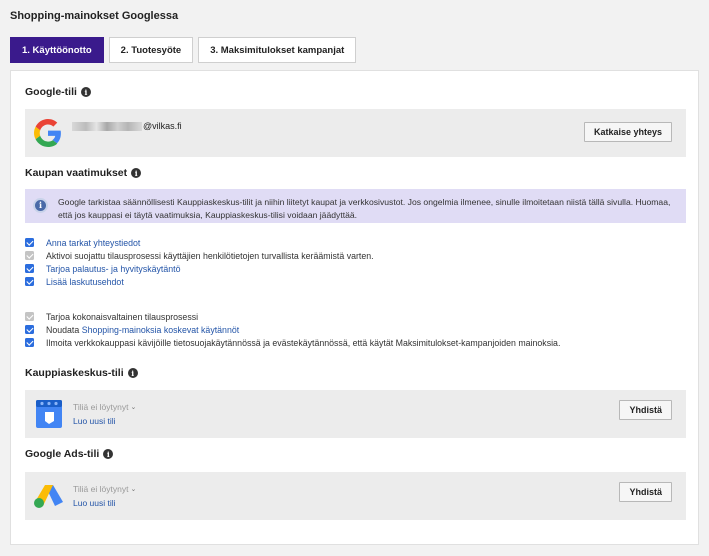 The image size is (709, 556). Describe the element at coordinates (74, 373) in the screenshot. I see `merchant-center-title: Kauppiaskeskus-tili` at that location.